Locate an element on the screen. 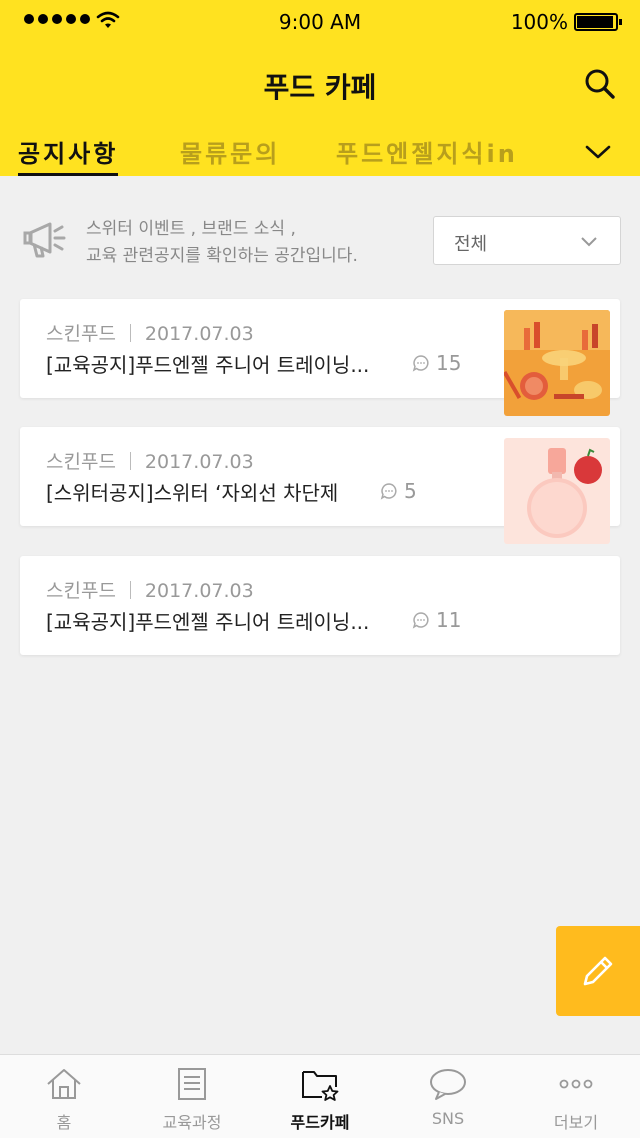  page-title: 푸드 카페 is located at coordinates (320, 87).